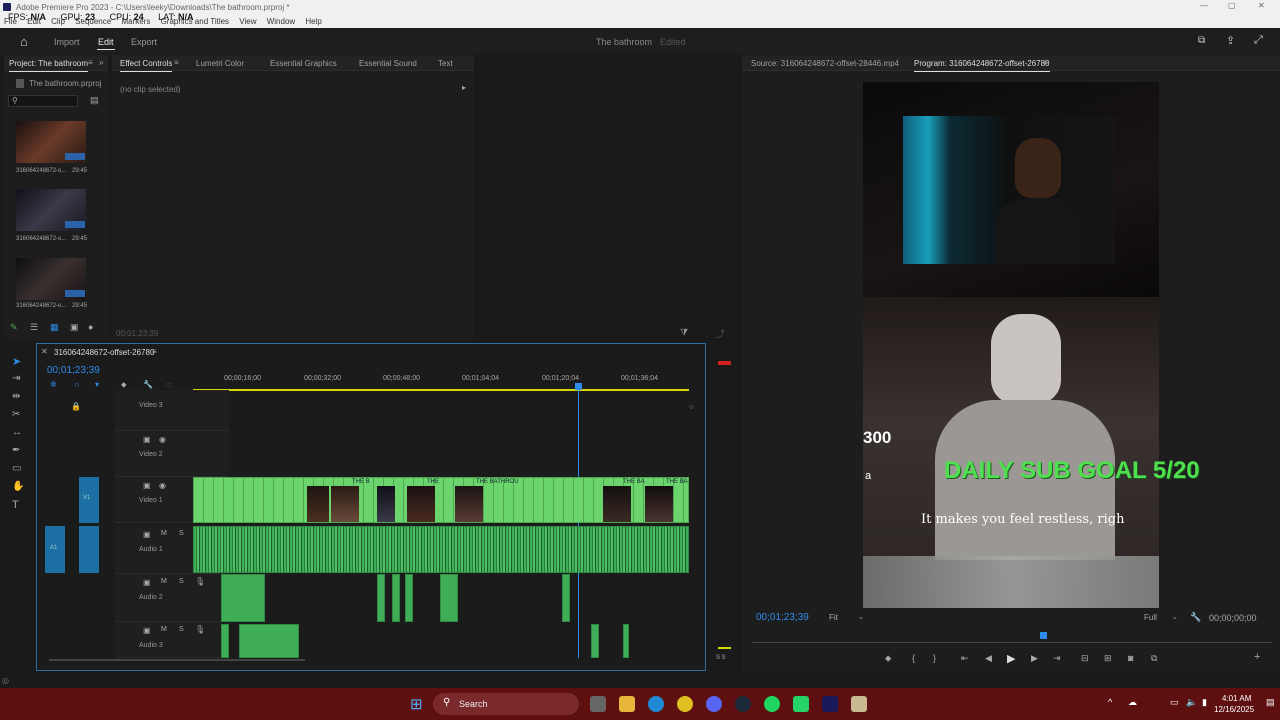  I want to click on windows-start-icon: ⊞, so click(416, 704).